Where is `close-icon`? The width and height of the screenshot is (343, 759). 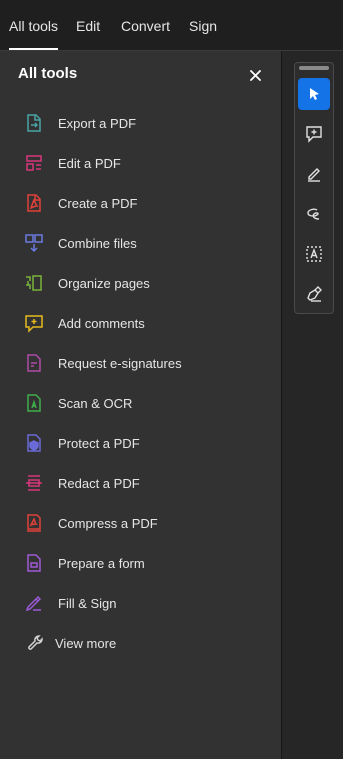
close-icon is located at coordinates (255, 75).